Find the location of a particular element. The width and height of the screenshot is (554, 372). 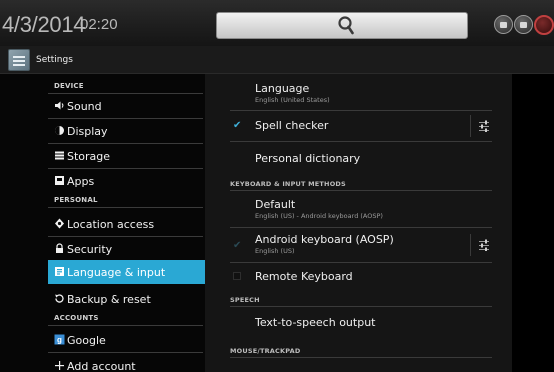

sidebar-item-label: Apps is located at coordinates (81, 181).